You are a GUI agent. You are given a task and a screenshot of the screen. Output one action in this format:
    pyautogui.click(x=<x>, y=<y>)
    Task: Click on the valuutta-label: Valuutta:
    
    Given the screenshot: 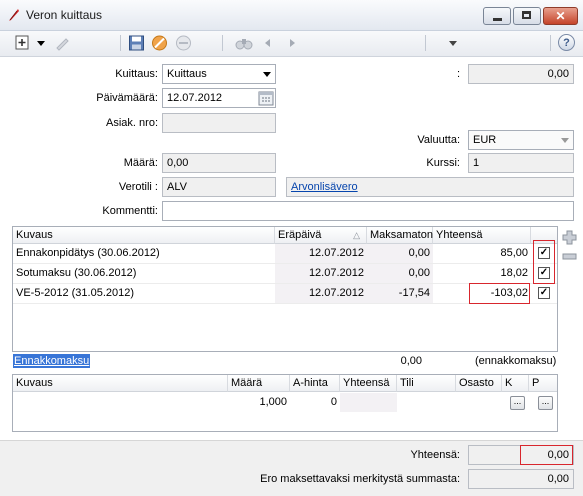 What is the action you would take?
    pyautogui.click(x=438, y=140)
    